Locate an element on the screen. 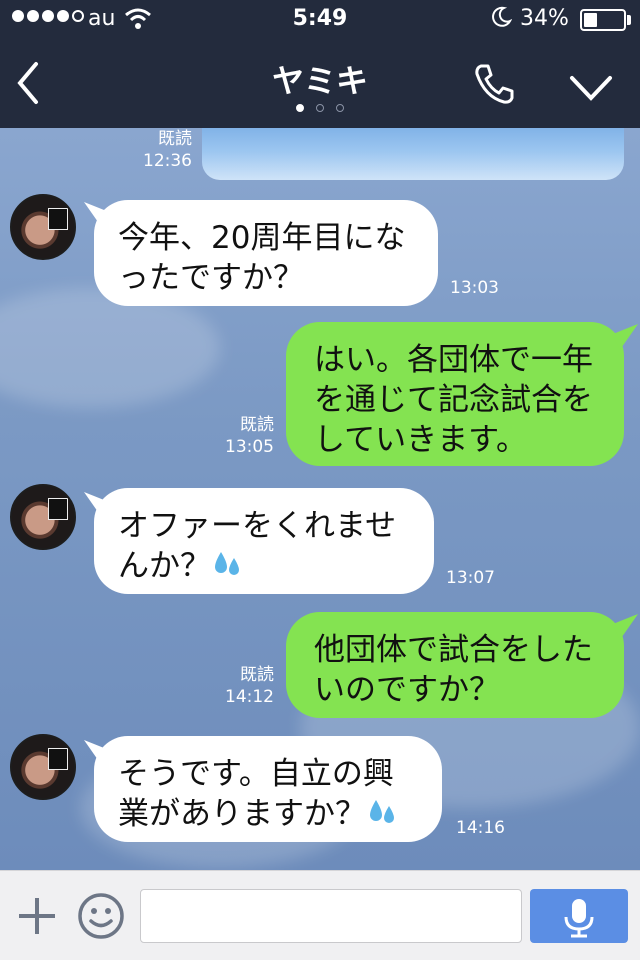 This screenshot has height=960, width=640. message-line: 今年、20周年目にな is located at coordinates (262, 238).